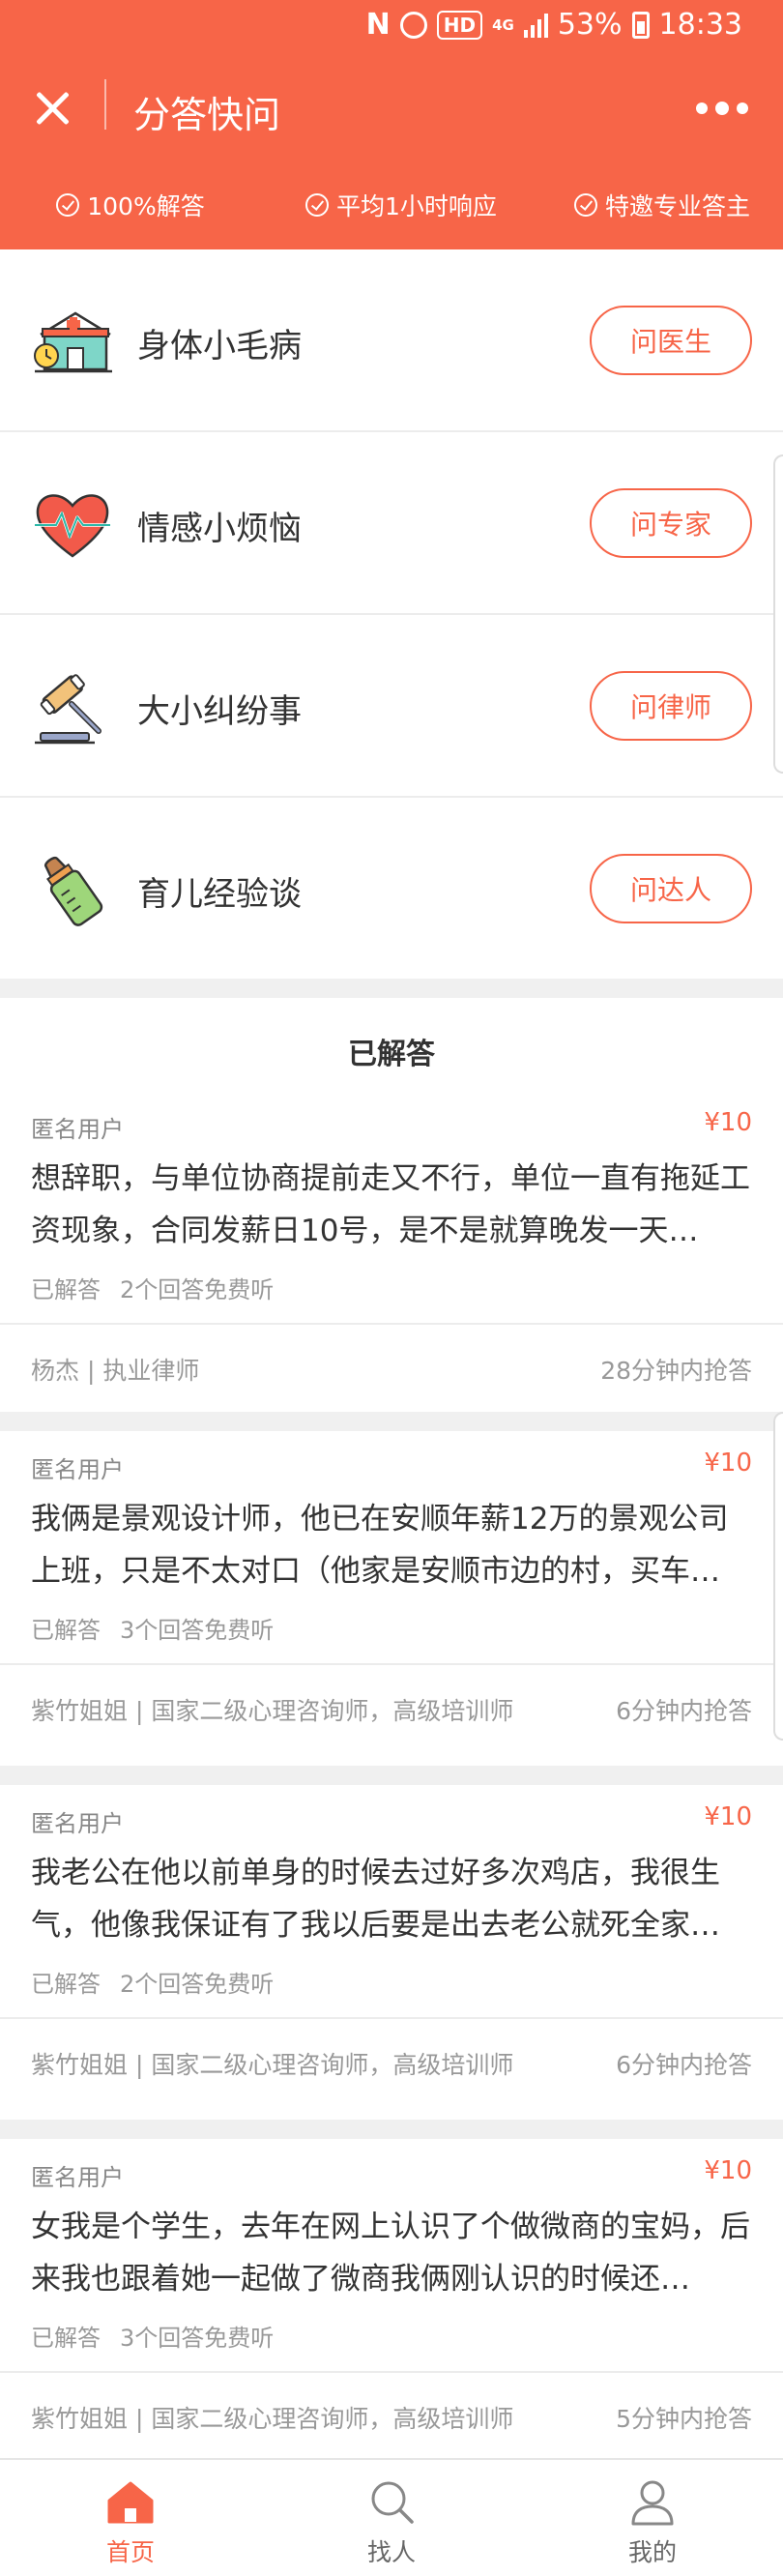 The height and width of the screenshot is (2576, 783). What do you see at coordinates (391, 523) in the screenshot?
I see `category-row-emotion: 情感小烦恼 问专家` at bounding box center [391, 523].